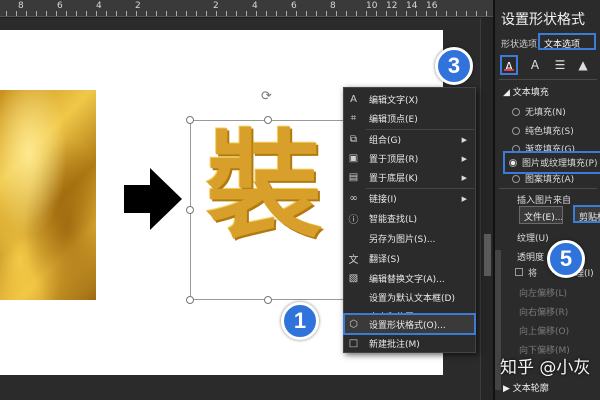 The image size is (600, 400). What do you see at coordinates (393, 179) in the screenshot?
I see `menu-item-label: 置于底层(K)` at bounding box center [393, 179].